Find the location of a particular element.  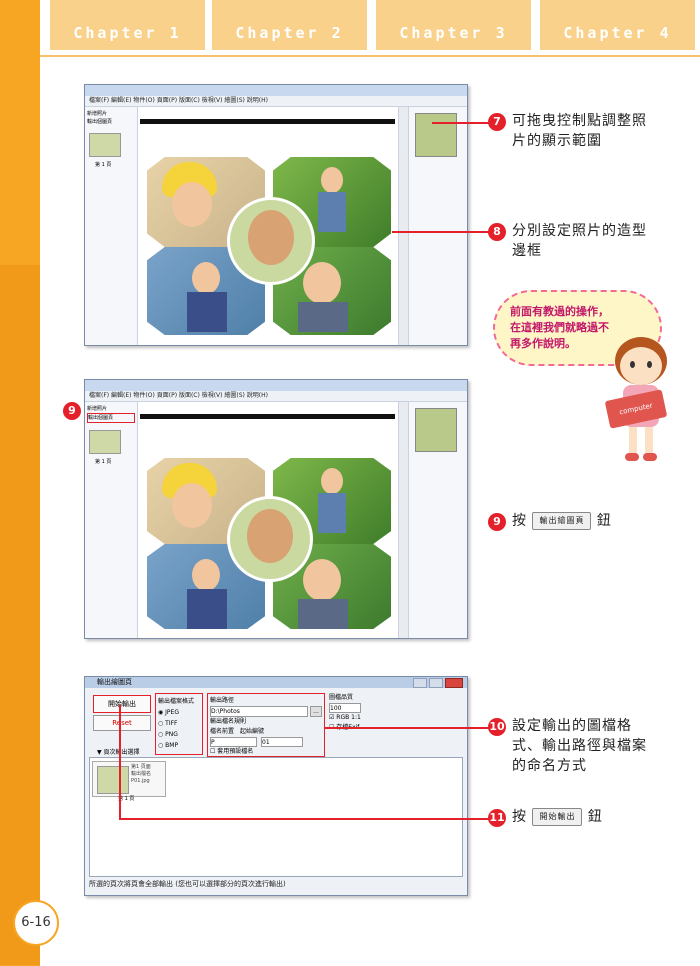

format-bmp: ○ BMP is located at coordinates (179, 745).